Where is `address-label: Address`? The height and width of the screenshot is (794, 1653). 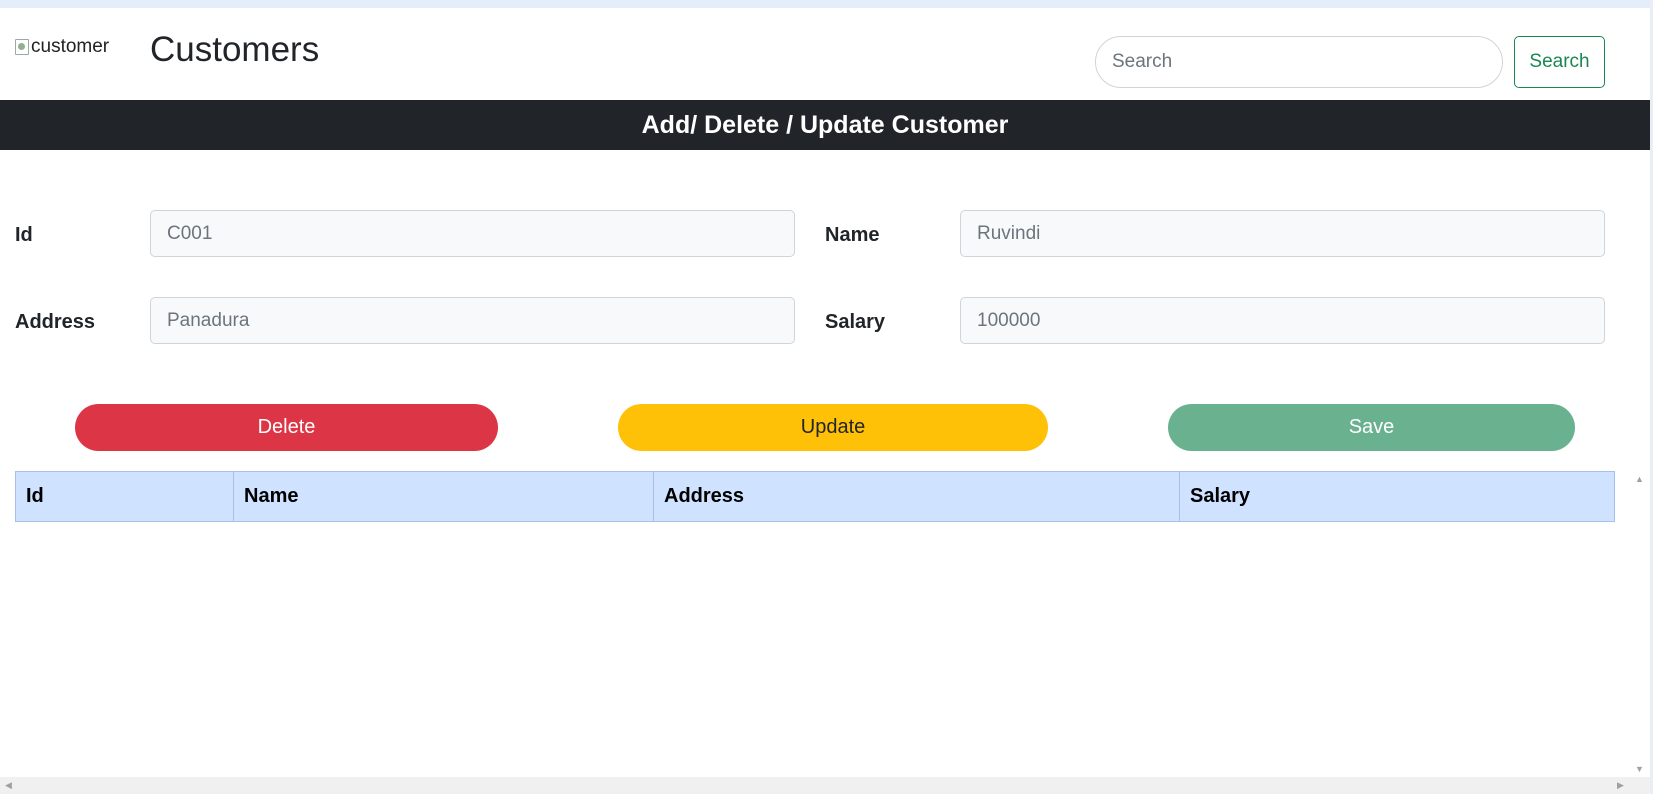
address-label: Address is located at coordinates (55, 322).